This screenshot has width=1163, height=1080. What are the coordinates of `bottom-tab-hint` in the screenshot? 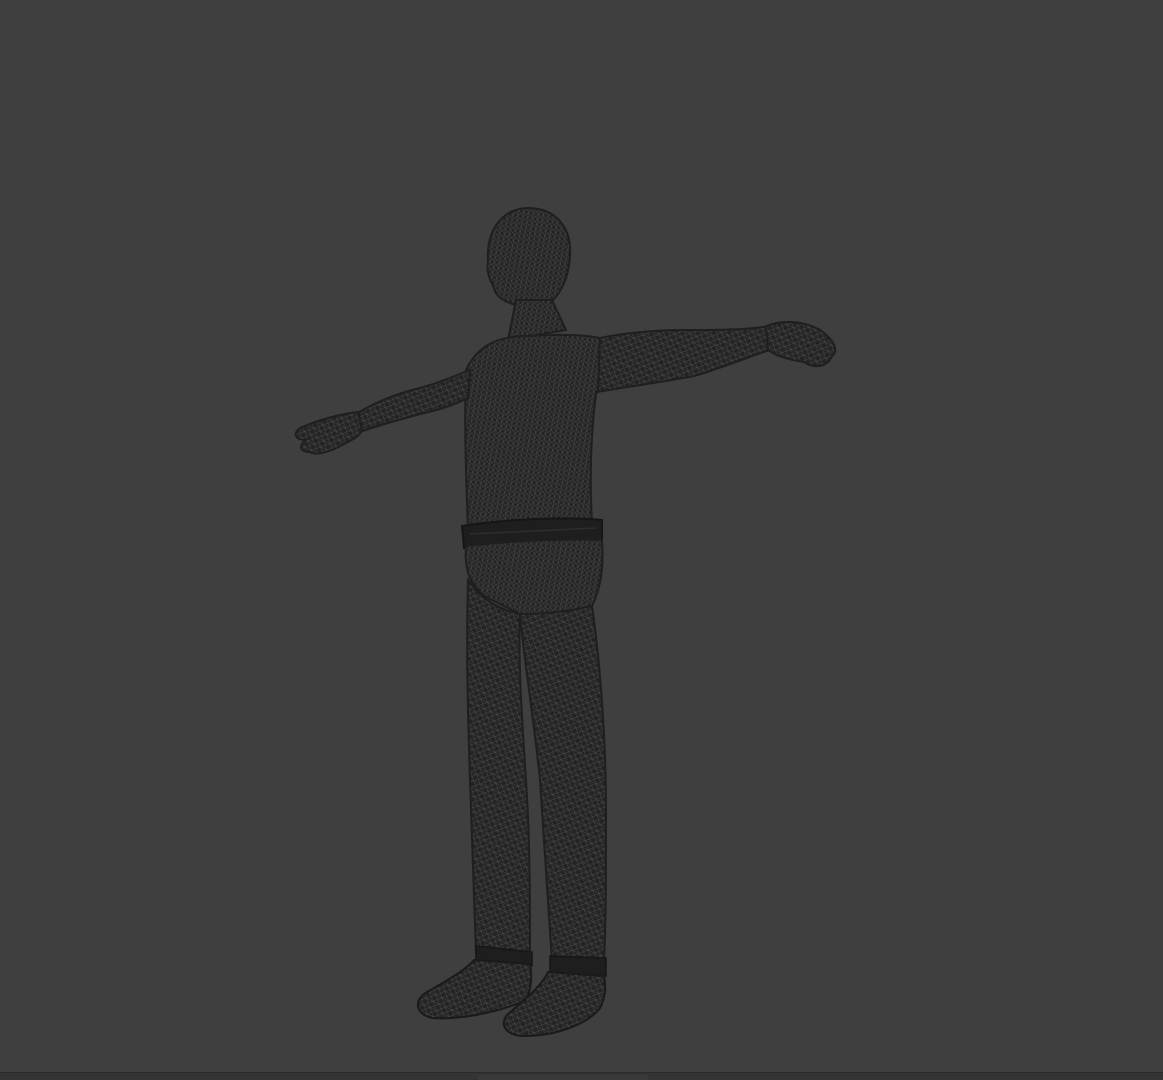 It's located at (563, 1077).